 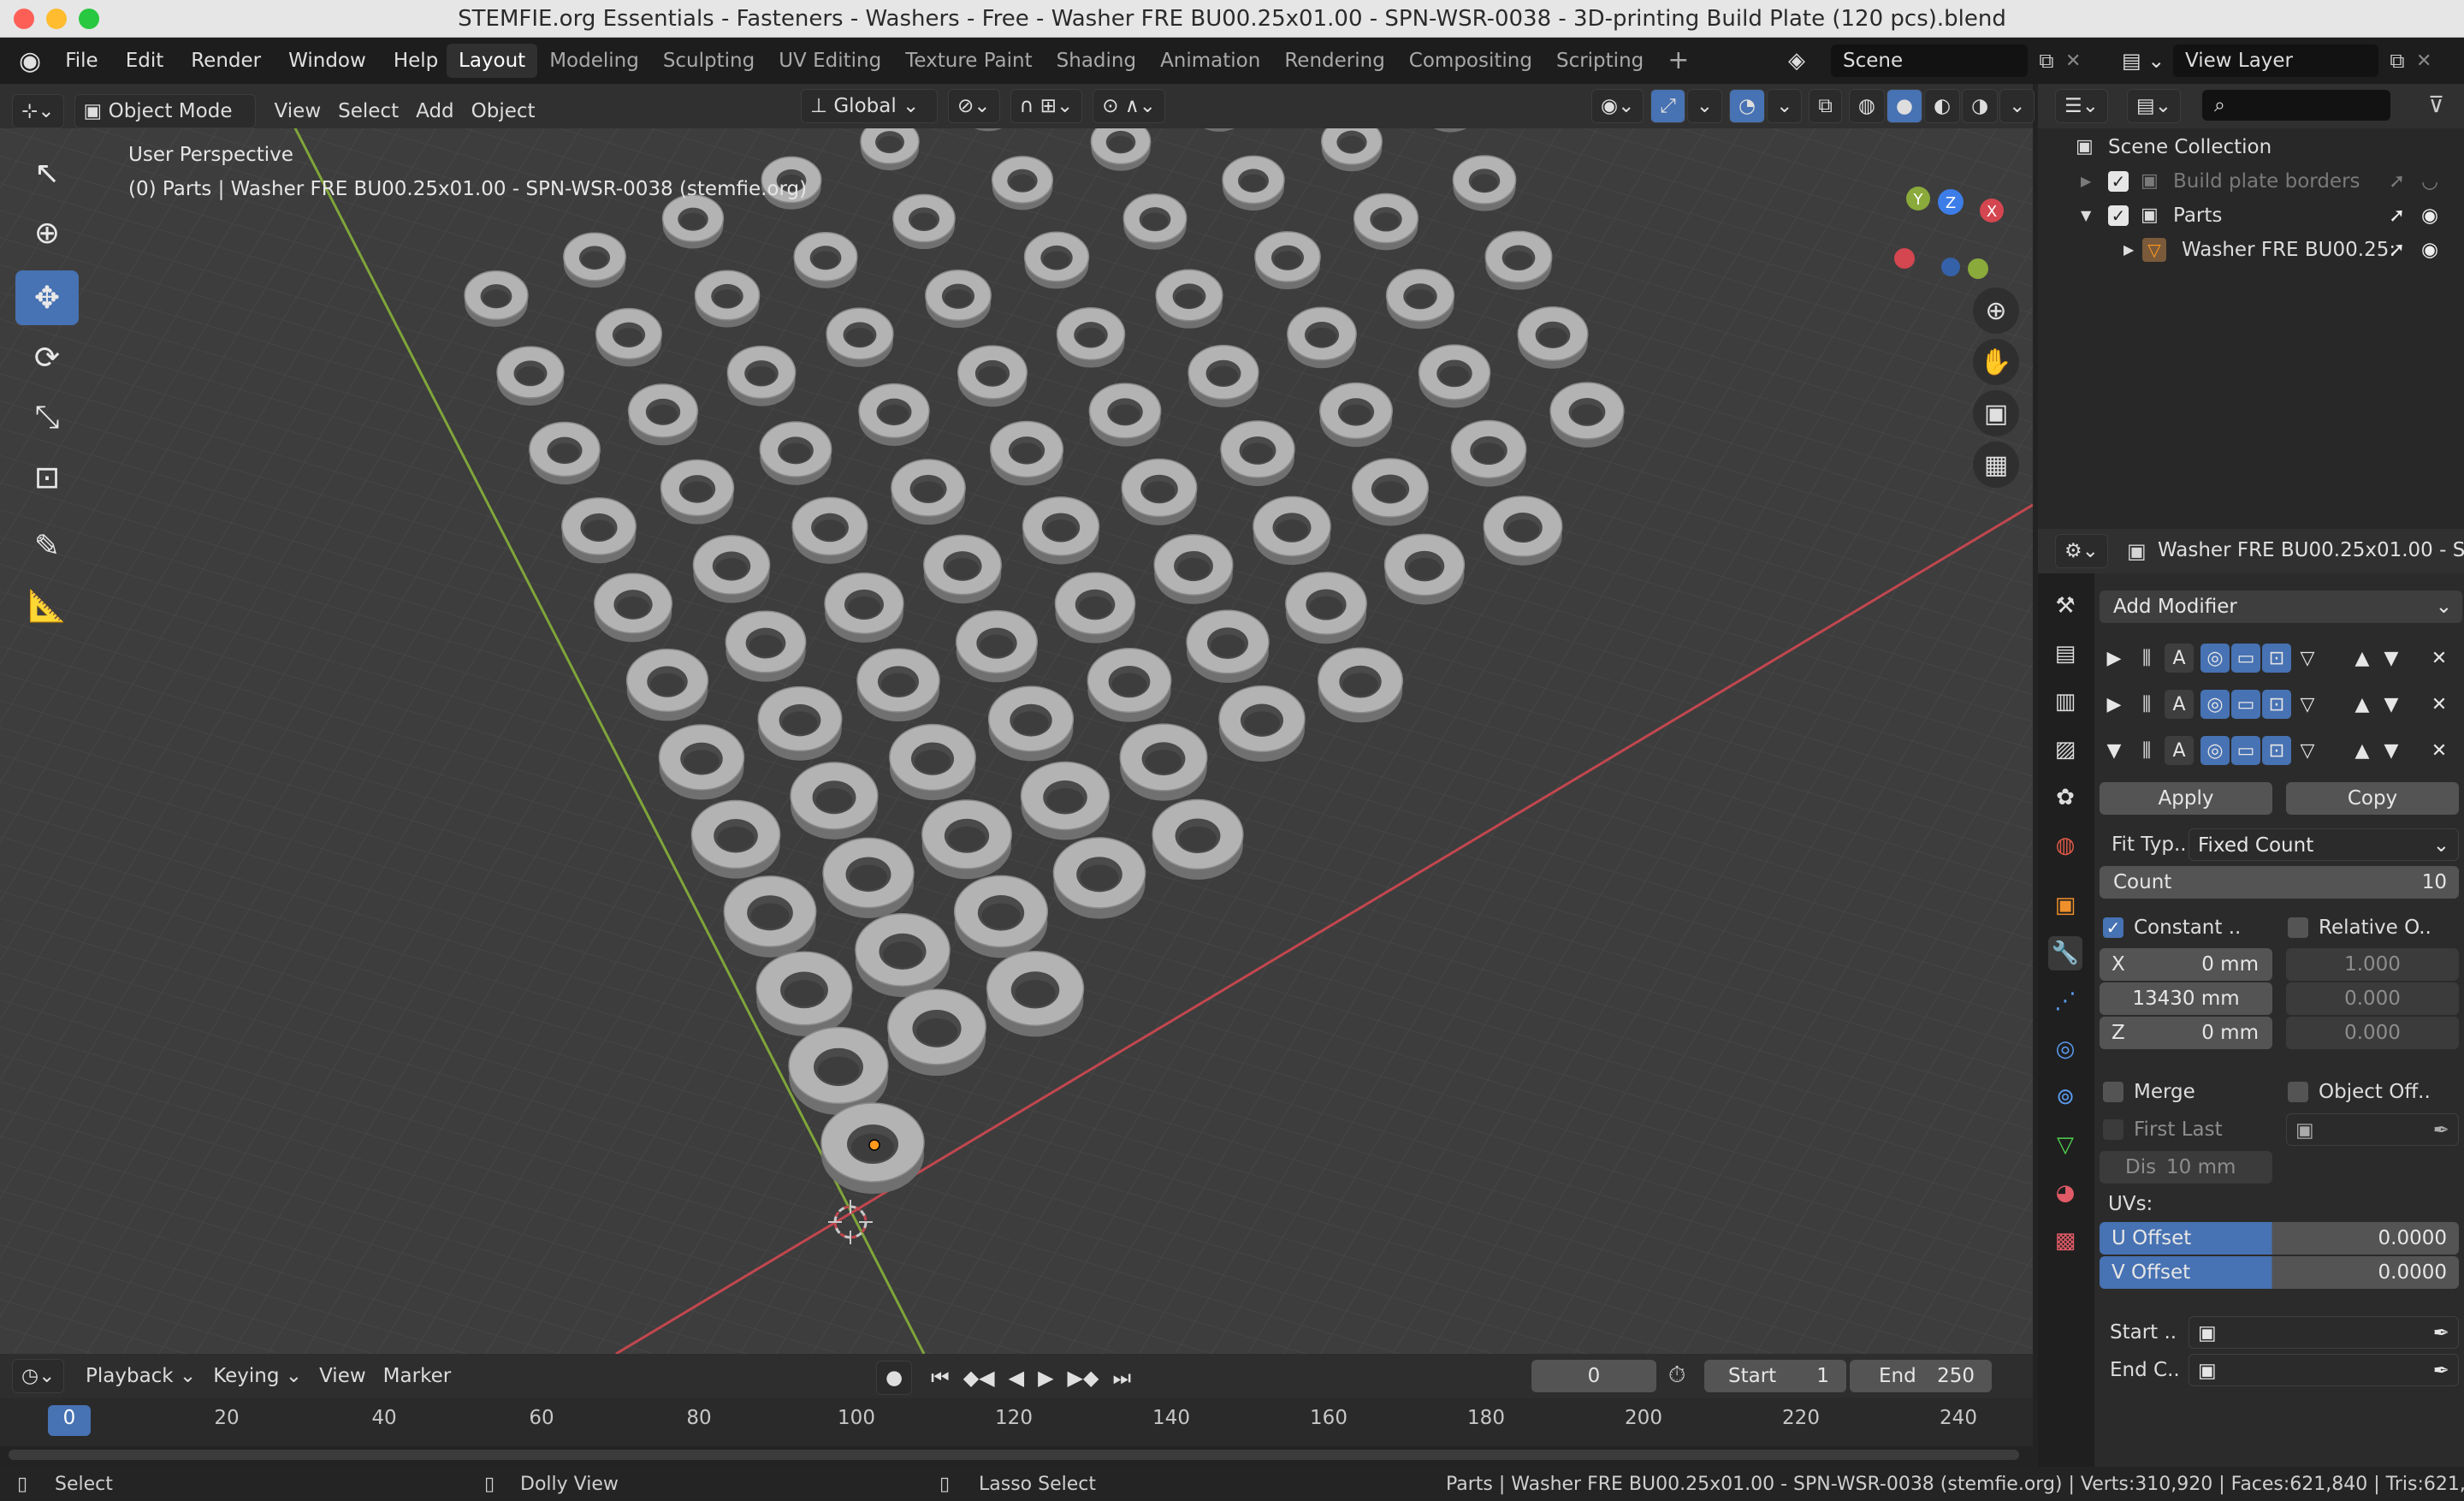 I want to click on editor-type-icon: ⊹⌄, so click(x=38, y=111).